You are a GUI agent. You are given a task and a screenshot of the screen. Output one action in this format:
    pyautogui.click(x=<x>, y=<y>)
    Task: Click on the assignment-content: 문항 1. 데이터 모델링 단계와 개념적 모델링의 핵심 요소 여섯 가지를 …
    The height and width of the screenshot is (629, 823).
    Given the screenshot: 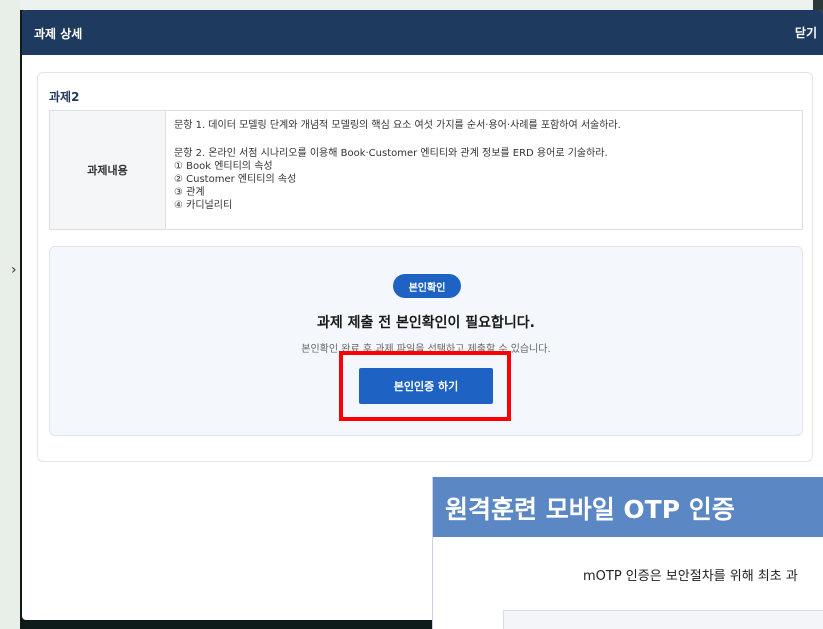 What is the action you would take?
    pyautogui.click(x=484, y=165)
    